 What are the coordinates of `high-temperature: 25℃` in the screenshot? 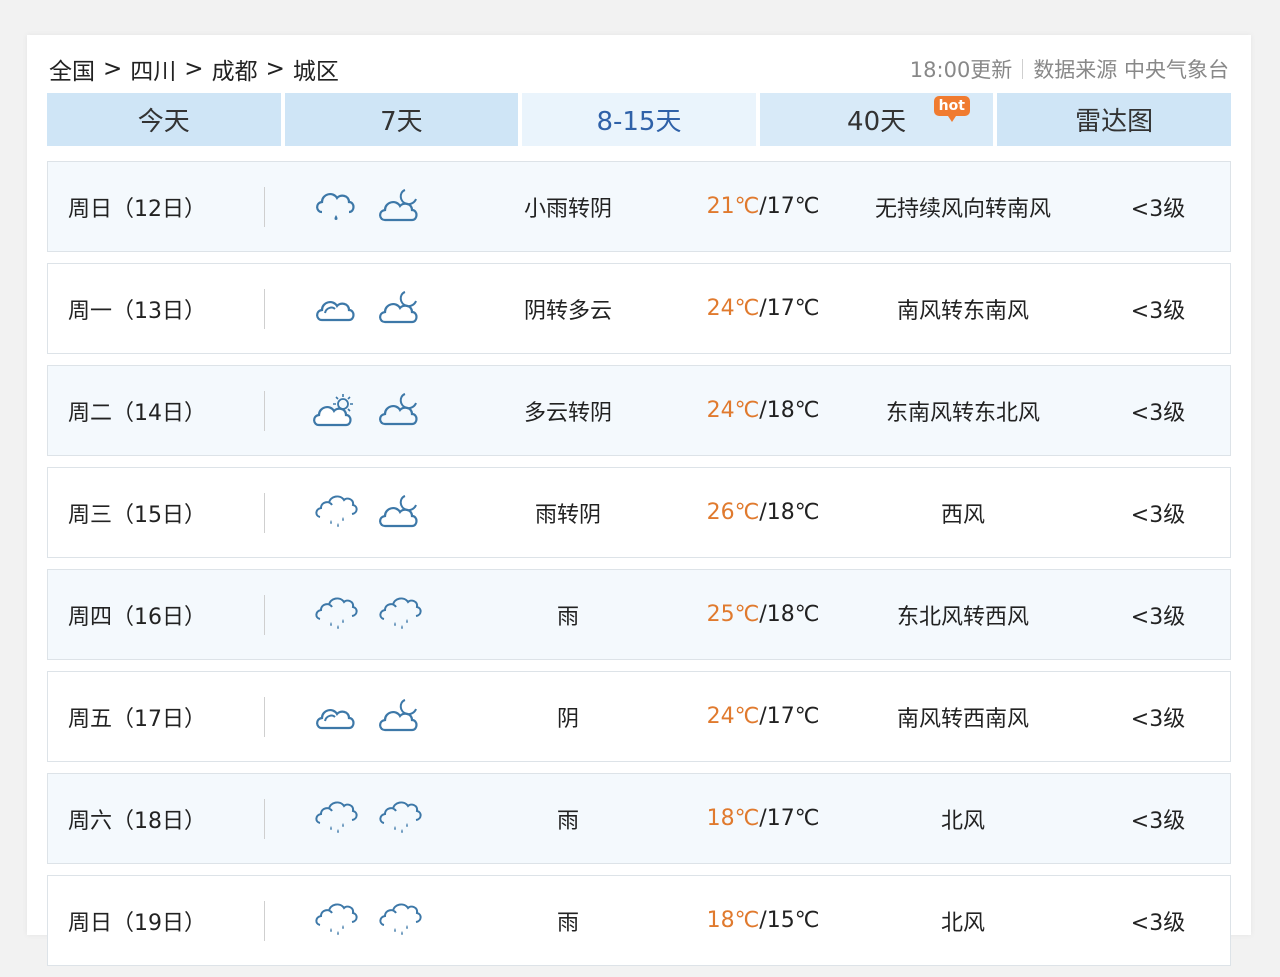 It's located at (733, 614).